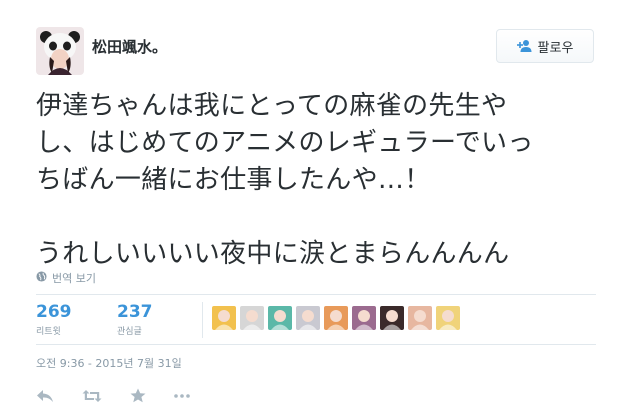  I want to click on retweet-icon, so click(92, 396).